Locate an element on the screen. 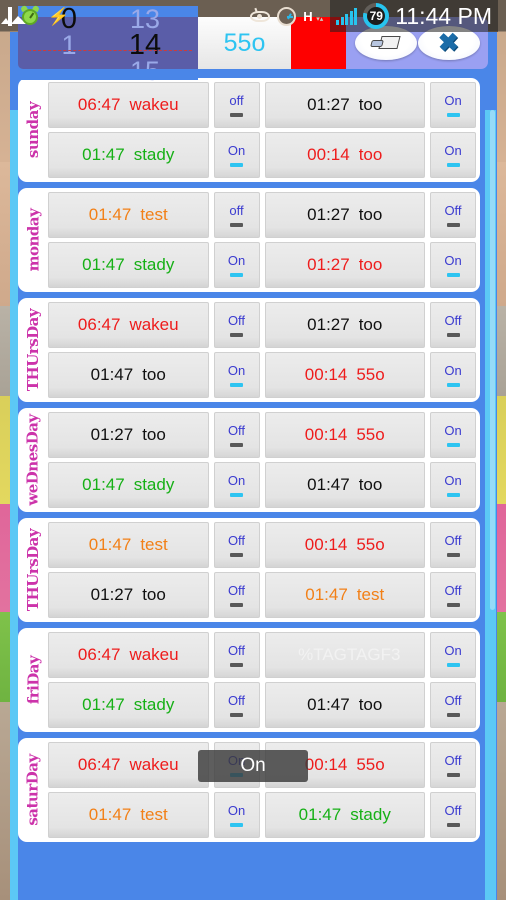  alarm-toggle-label: On is located at coordinates (236, 480).